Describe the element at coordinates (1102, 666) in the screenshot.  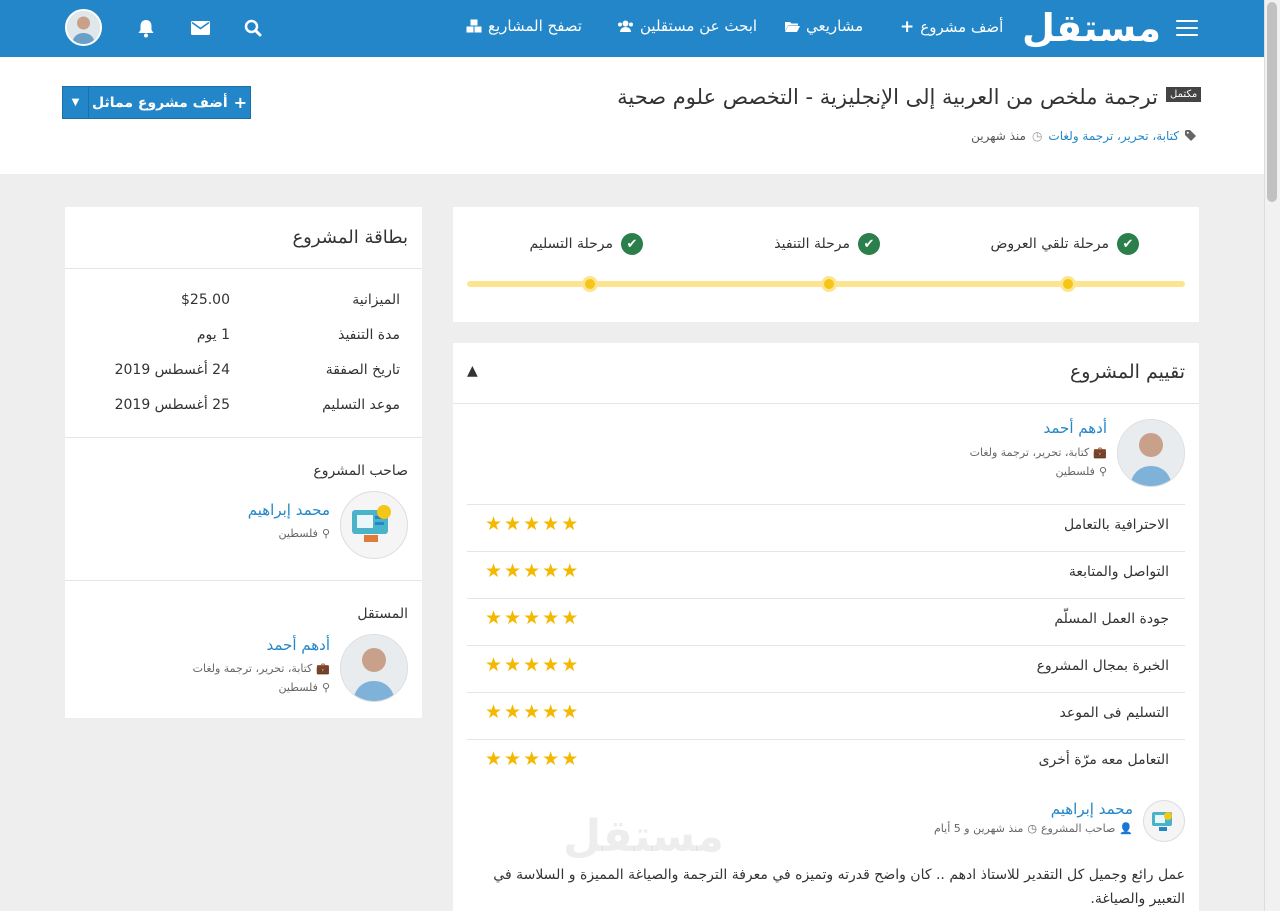
I see `rating-label: الخبرة بمجال المشروع` at that location.